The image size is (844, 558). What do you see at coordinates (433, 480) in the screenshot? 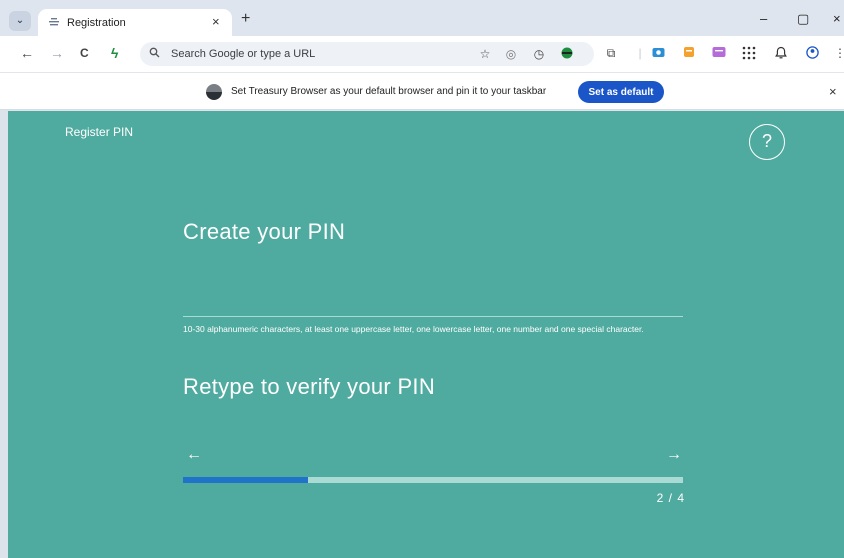
I see `progress-bar` at bounding box center [433, 480].